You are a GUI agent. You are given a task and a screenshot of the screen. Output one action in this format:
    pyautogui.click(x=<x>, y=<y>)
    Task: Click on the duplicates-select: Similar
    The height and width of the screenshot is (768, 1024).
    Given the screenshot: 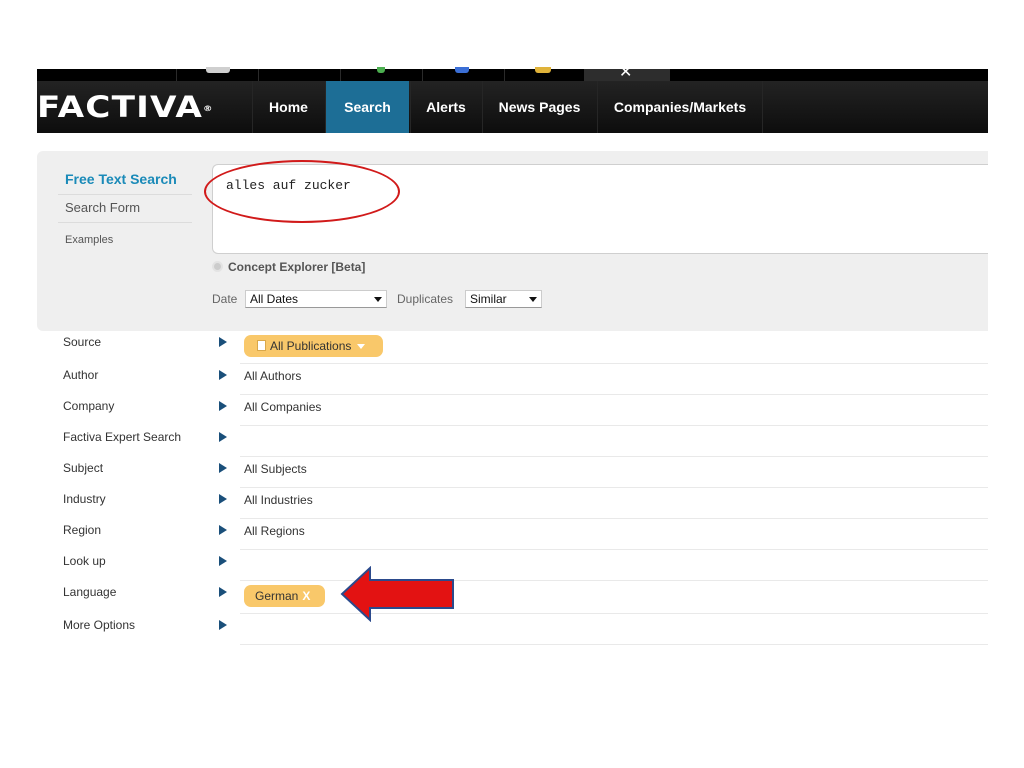 What is the action you would take?
    pyautogui.click(x=503, y=299)
    